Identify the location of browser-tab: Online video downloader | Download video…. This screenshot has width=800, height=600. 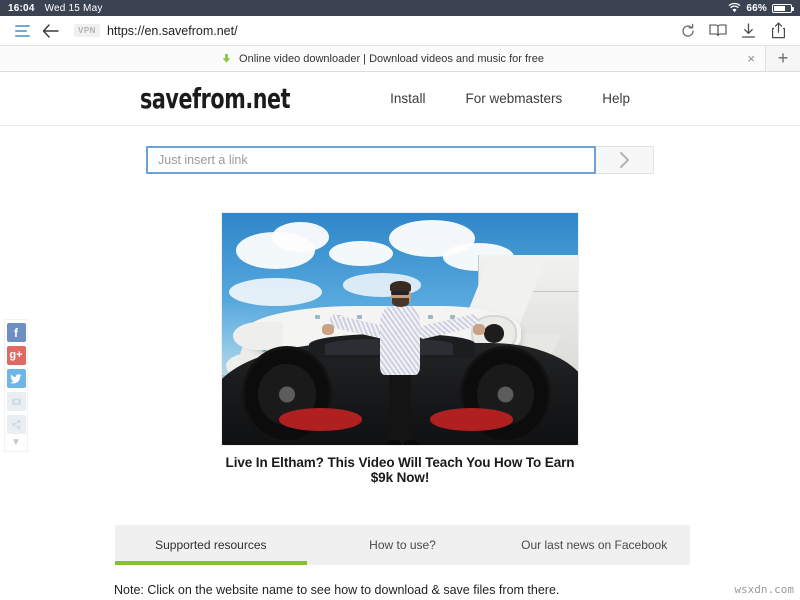
(383, 58).